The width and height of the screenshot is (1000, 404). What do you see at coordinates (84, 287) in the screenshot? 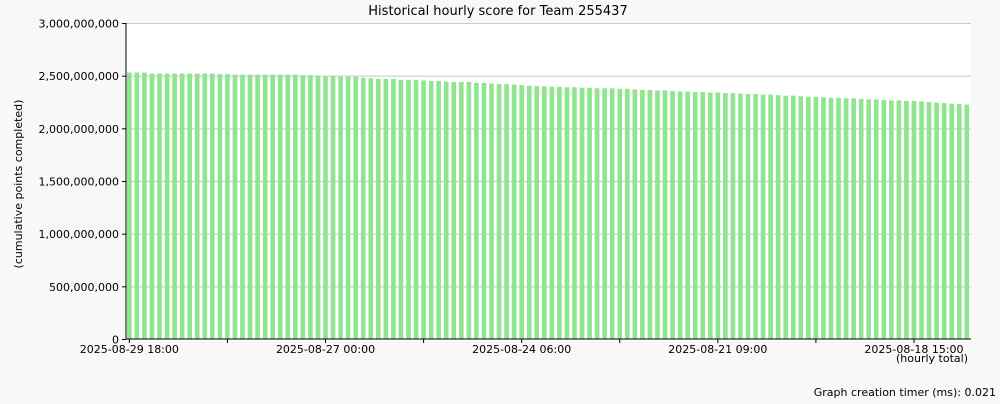
I see `y-tick-label: 500,000,000` at bounding box center [84, 287].